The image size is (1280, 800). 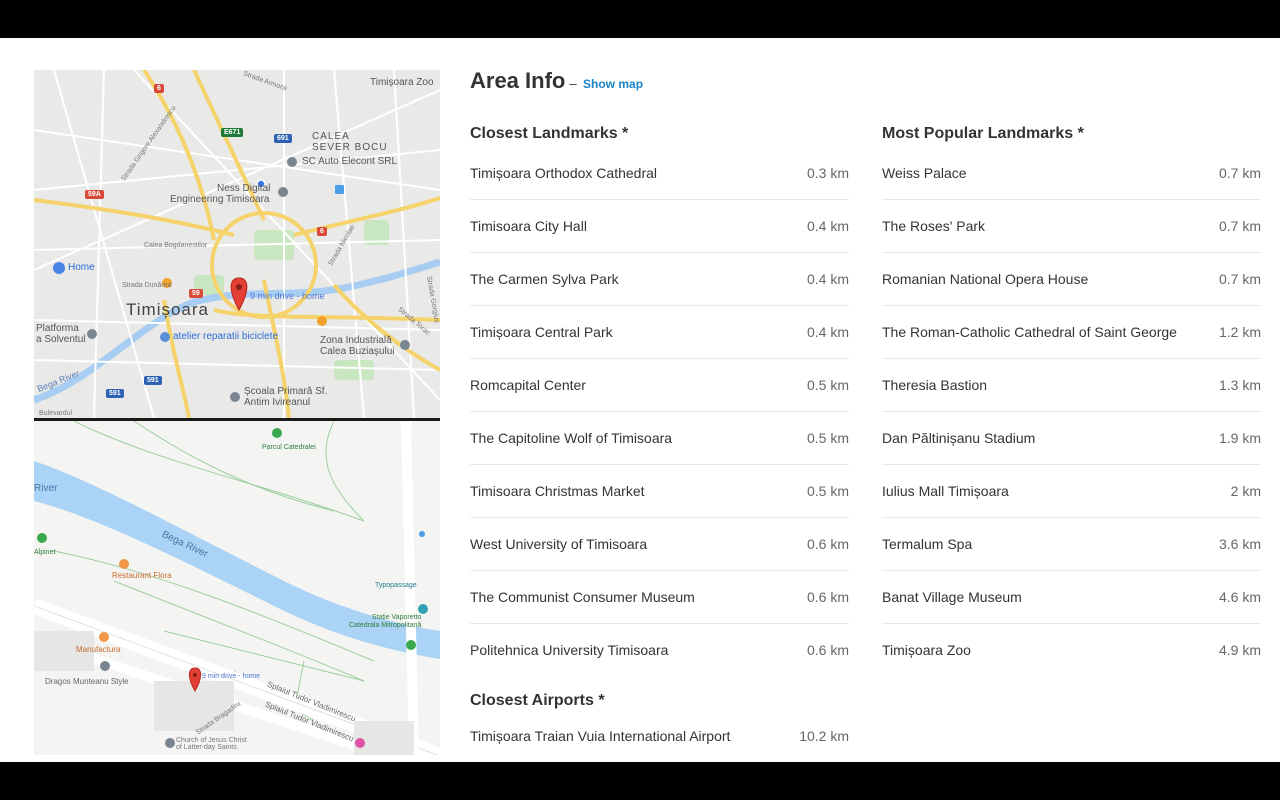 What do you see at coordinates (582, 597) in the screenshot?
I see `landmark-name: The Communist Consumer Museum` at bounding box center [582, 597].